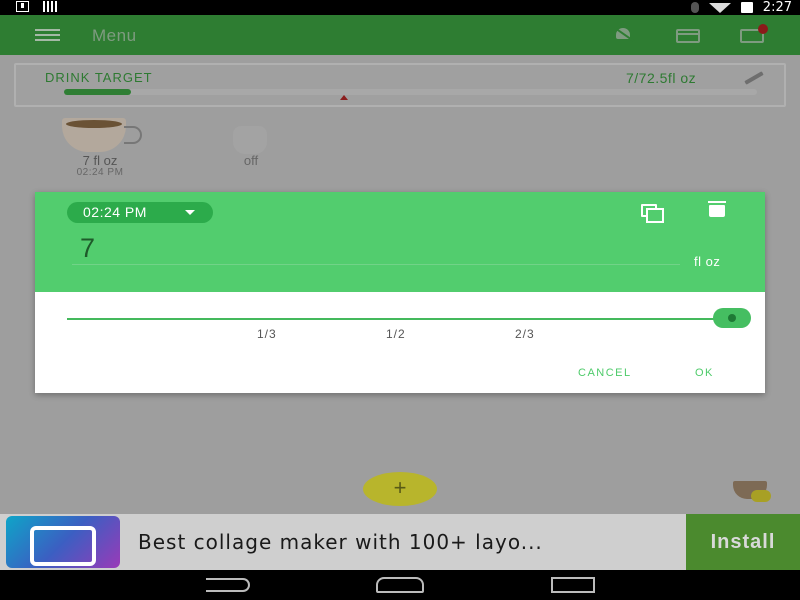  Describe the element at coordinates (704, 373) in the screenshot. I see `ok-button: OK` at that location.